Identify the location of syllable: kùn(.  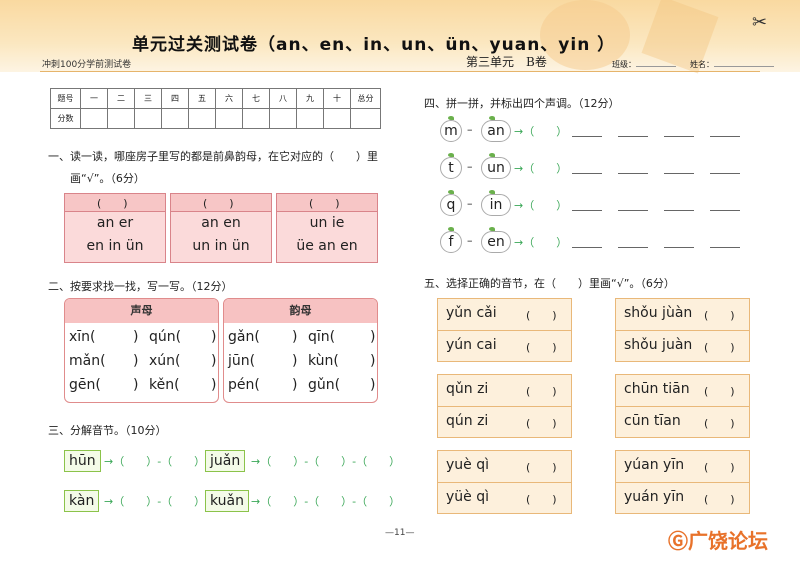
(323, 361).